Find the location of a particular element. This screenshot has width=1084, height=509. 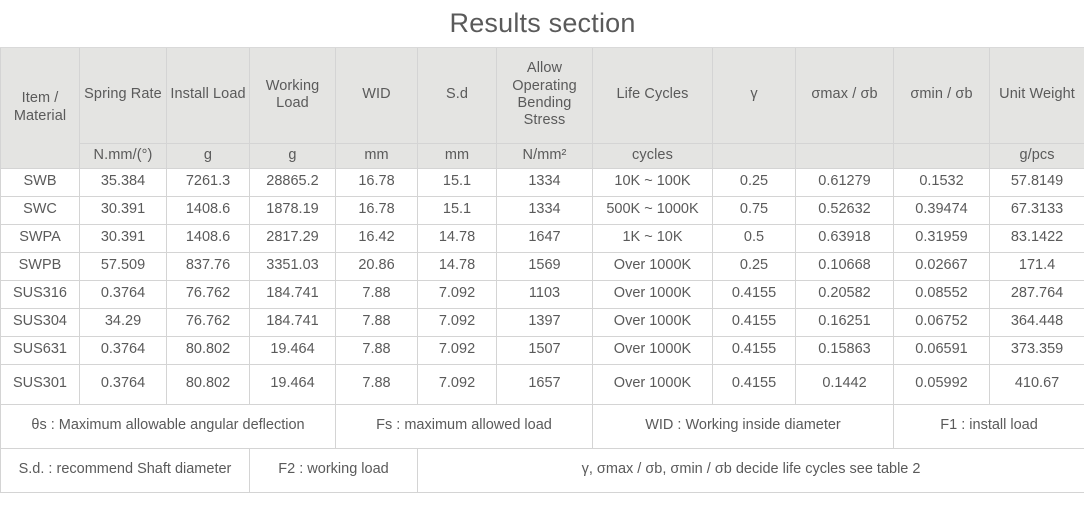

cell-life-cycles: 10K ~ 100K is located at coordinates (652, 182).